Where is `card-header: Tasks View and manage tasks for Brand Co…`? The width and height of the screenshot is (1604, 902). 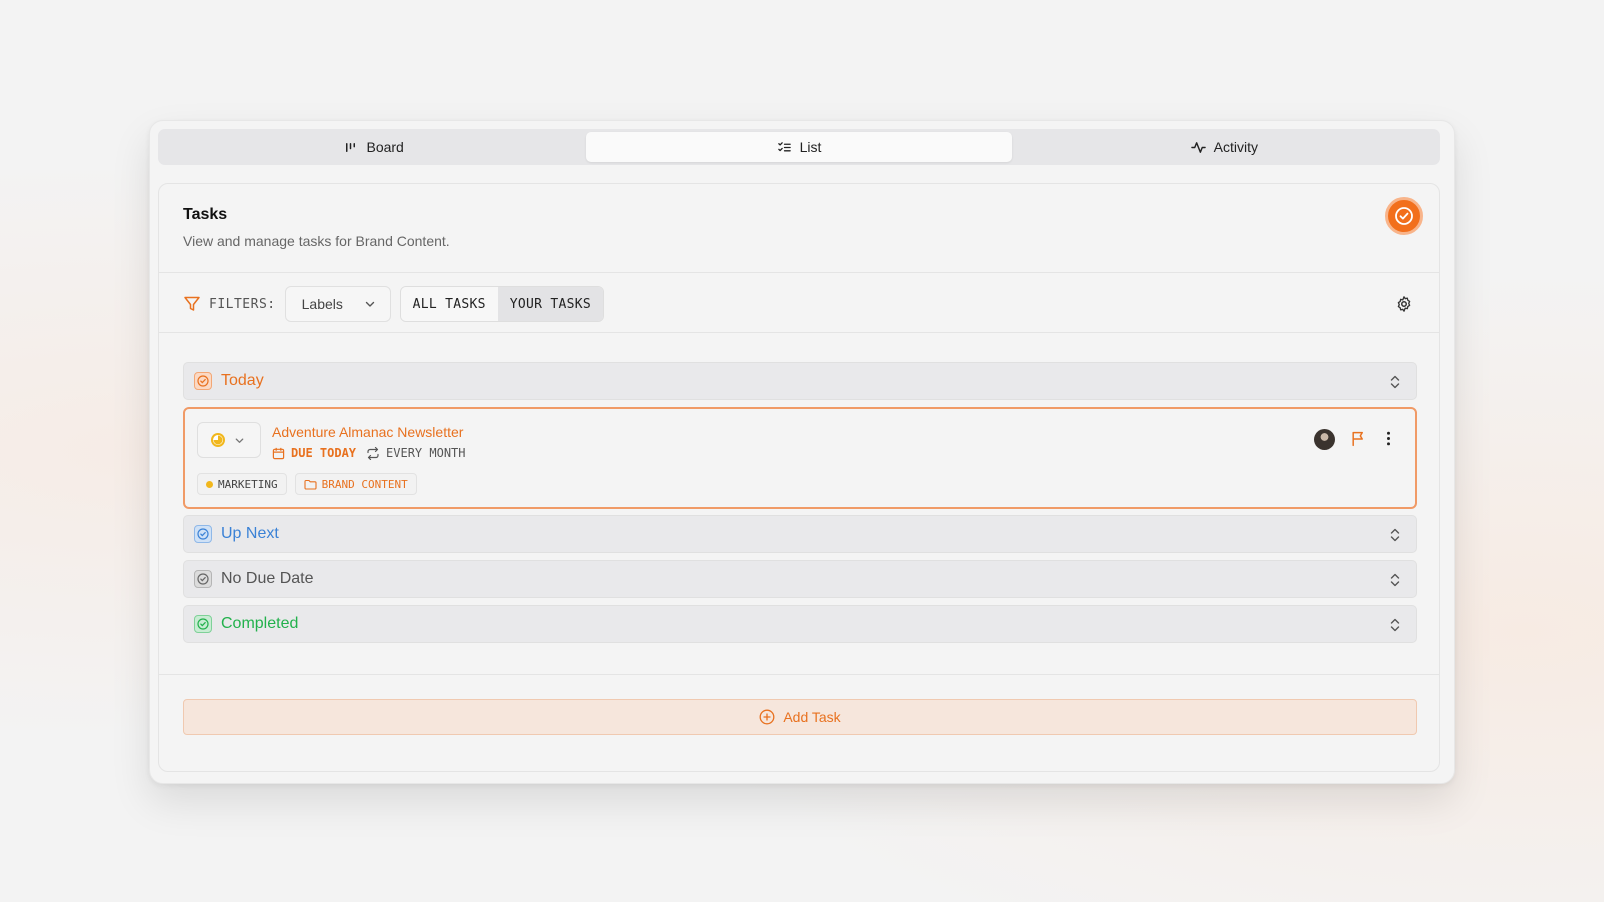
card-header: Tasks View and manage tasks for Brand Co… is located at coordinates (316, 227).